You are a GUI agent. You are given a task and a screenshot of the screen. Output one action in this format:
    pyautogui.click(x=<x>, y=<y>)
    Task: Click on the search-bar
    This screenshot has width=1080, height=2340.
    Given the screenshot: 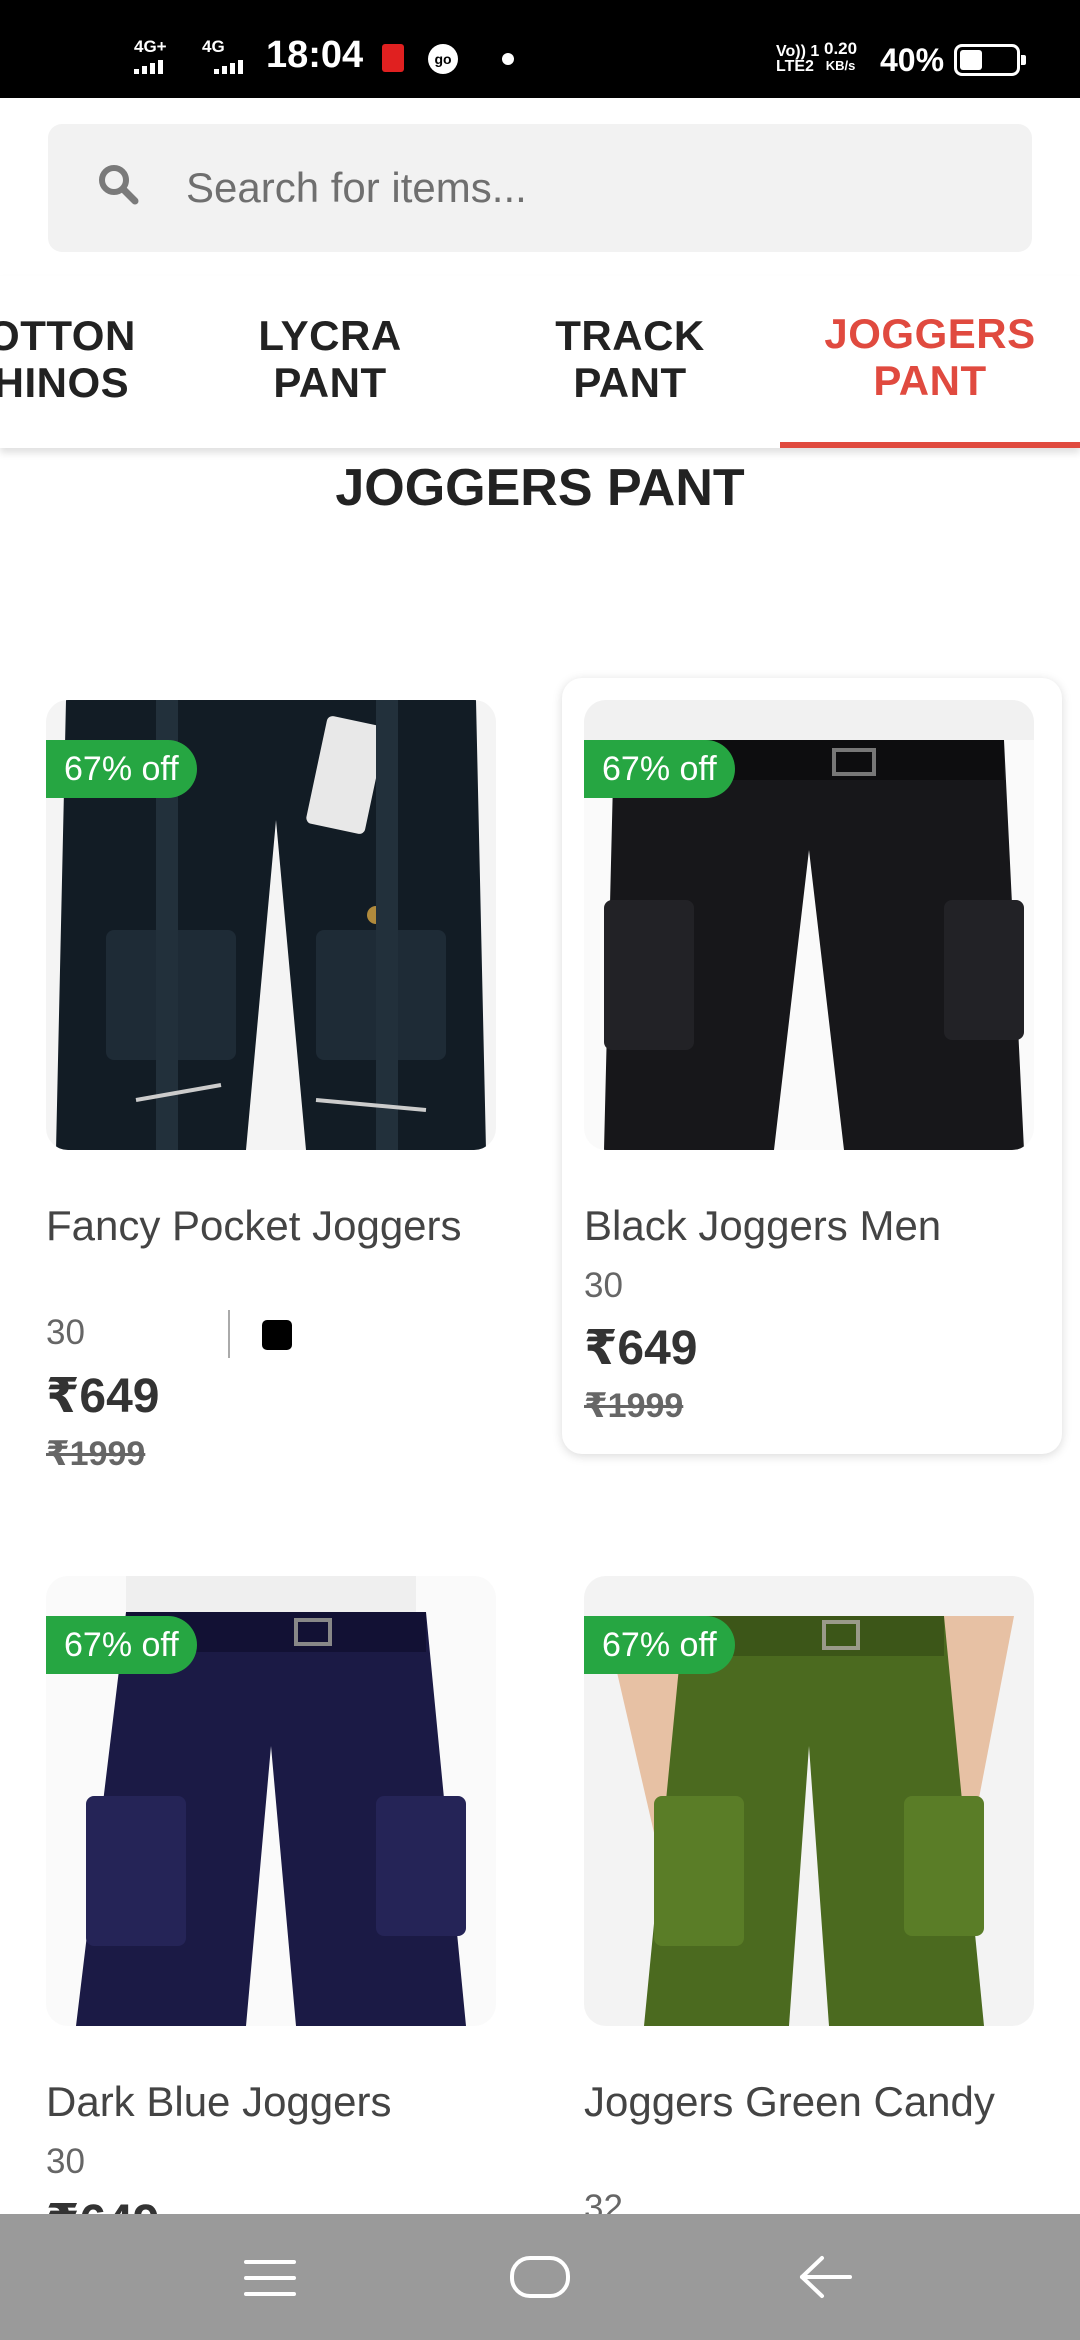 What is the action you would take?
    pyautogui.click(x=540, y=188)
    